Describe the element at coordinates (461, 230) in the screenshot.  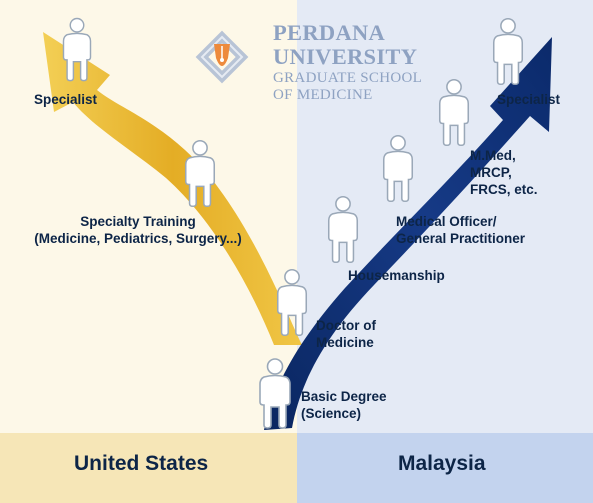
I see `medical-officer-label: Medical Officer/ General Practitioner` at that location.